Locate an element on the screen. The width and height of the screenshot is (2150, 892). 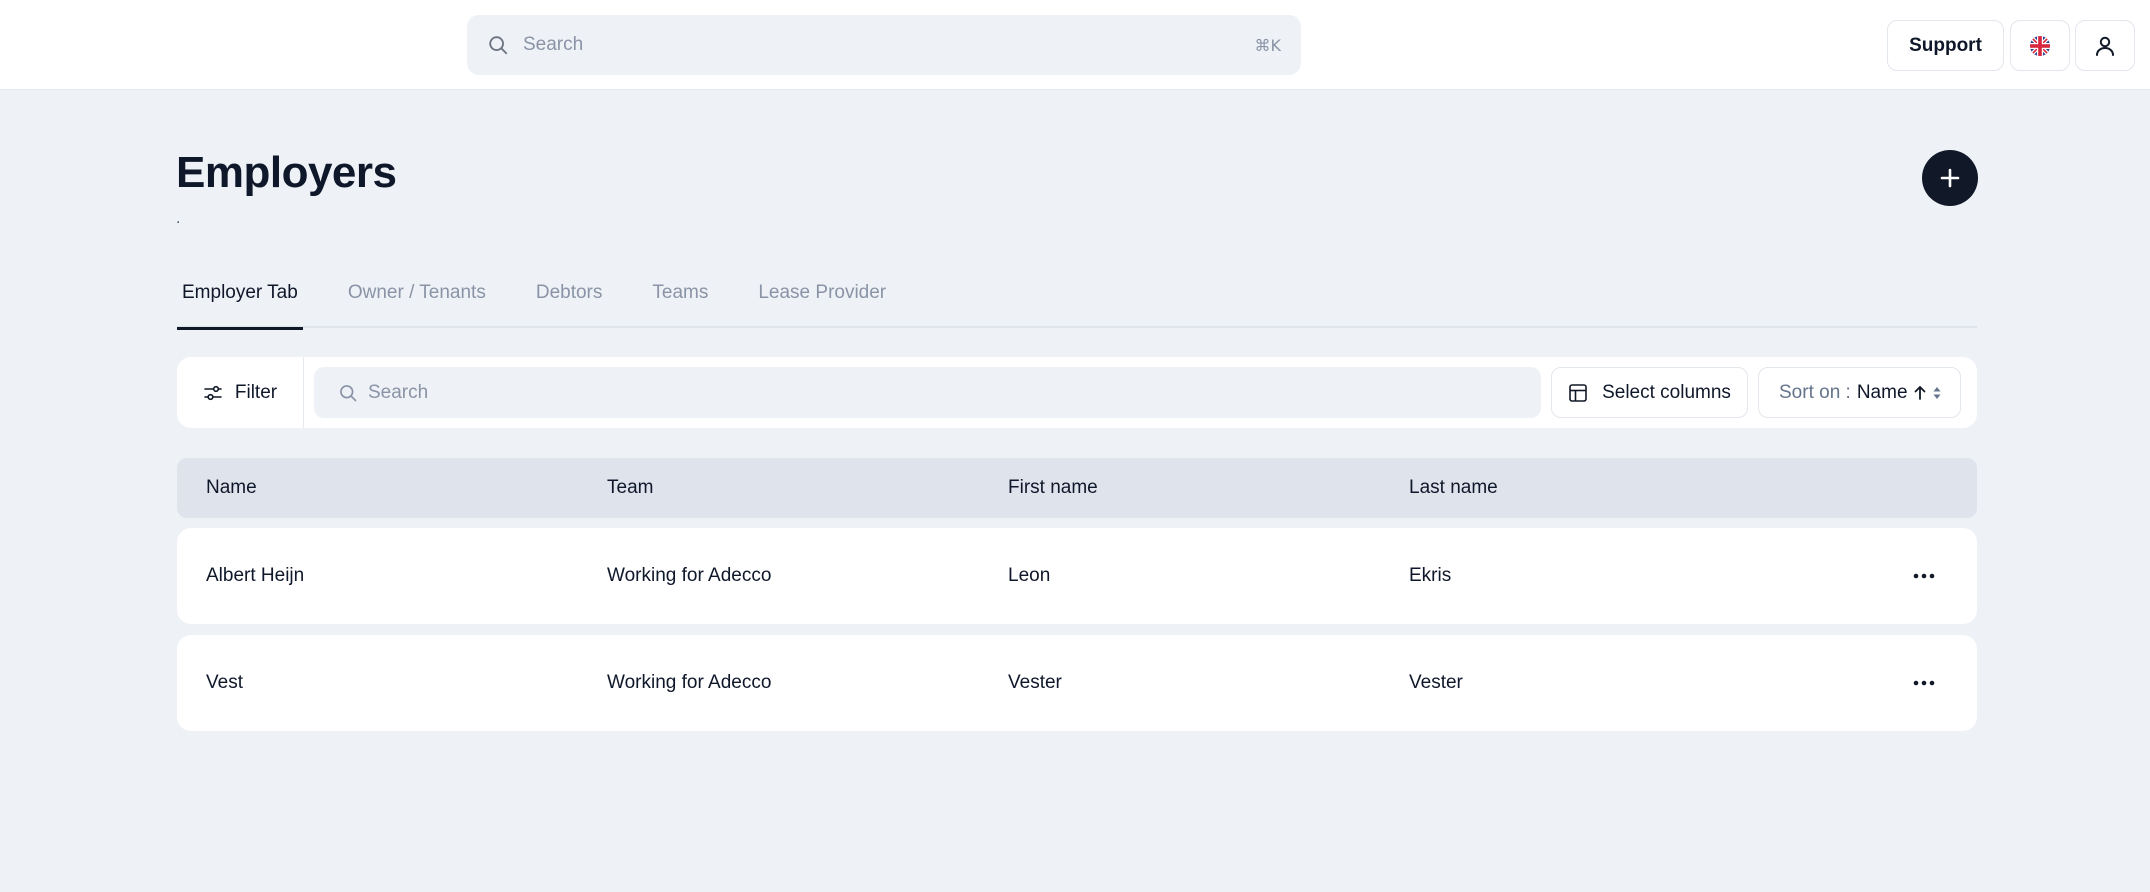
cell-last-name: Vester is located at coordinates (1436, 682).